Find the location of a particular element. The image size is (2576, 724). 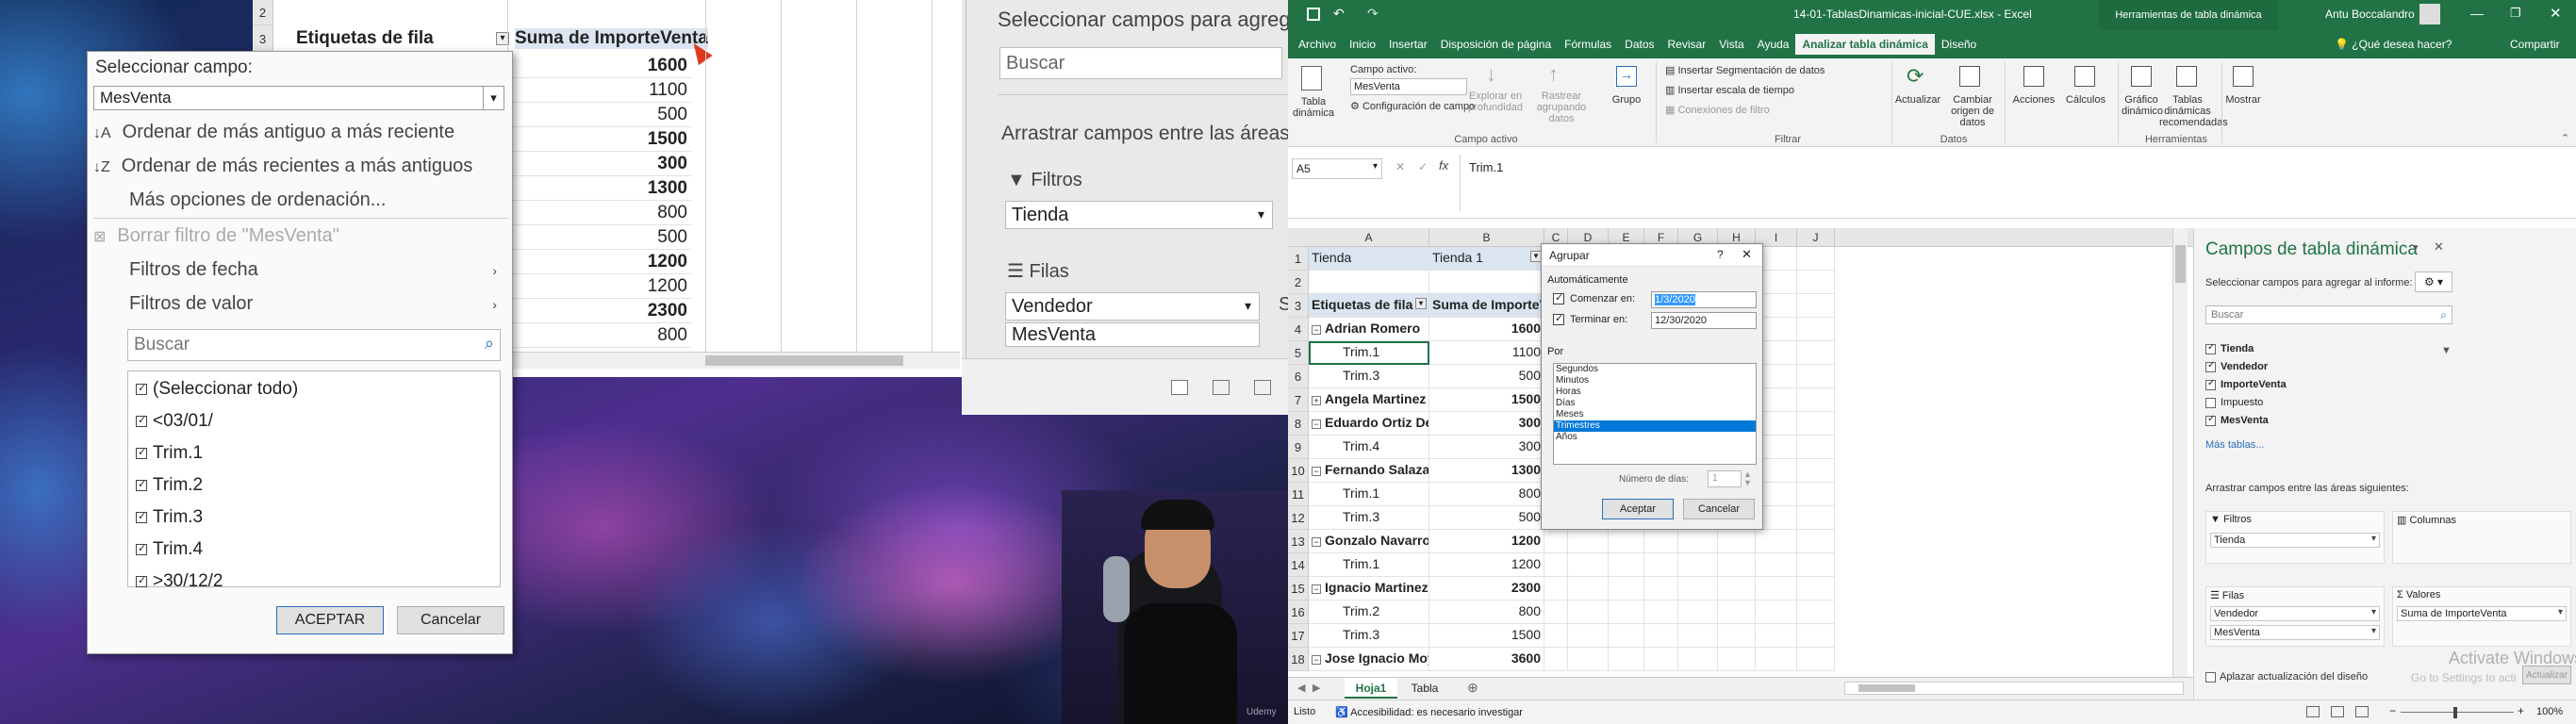

date-filters-item: Filtros de fecha › is located at coordinates (313, 270).